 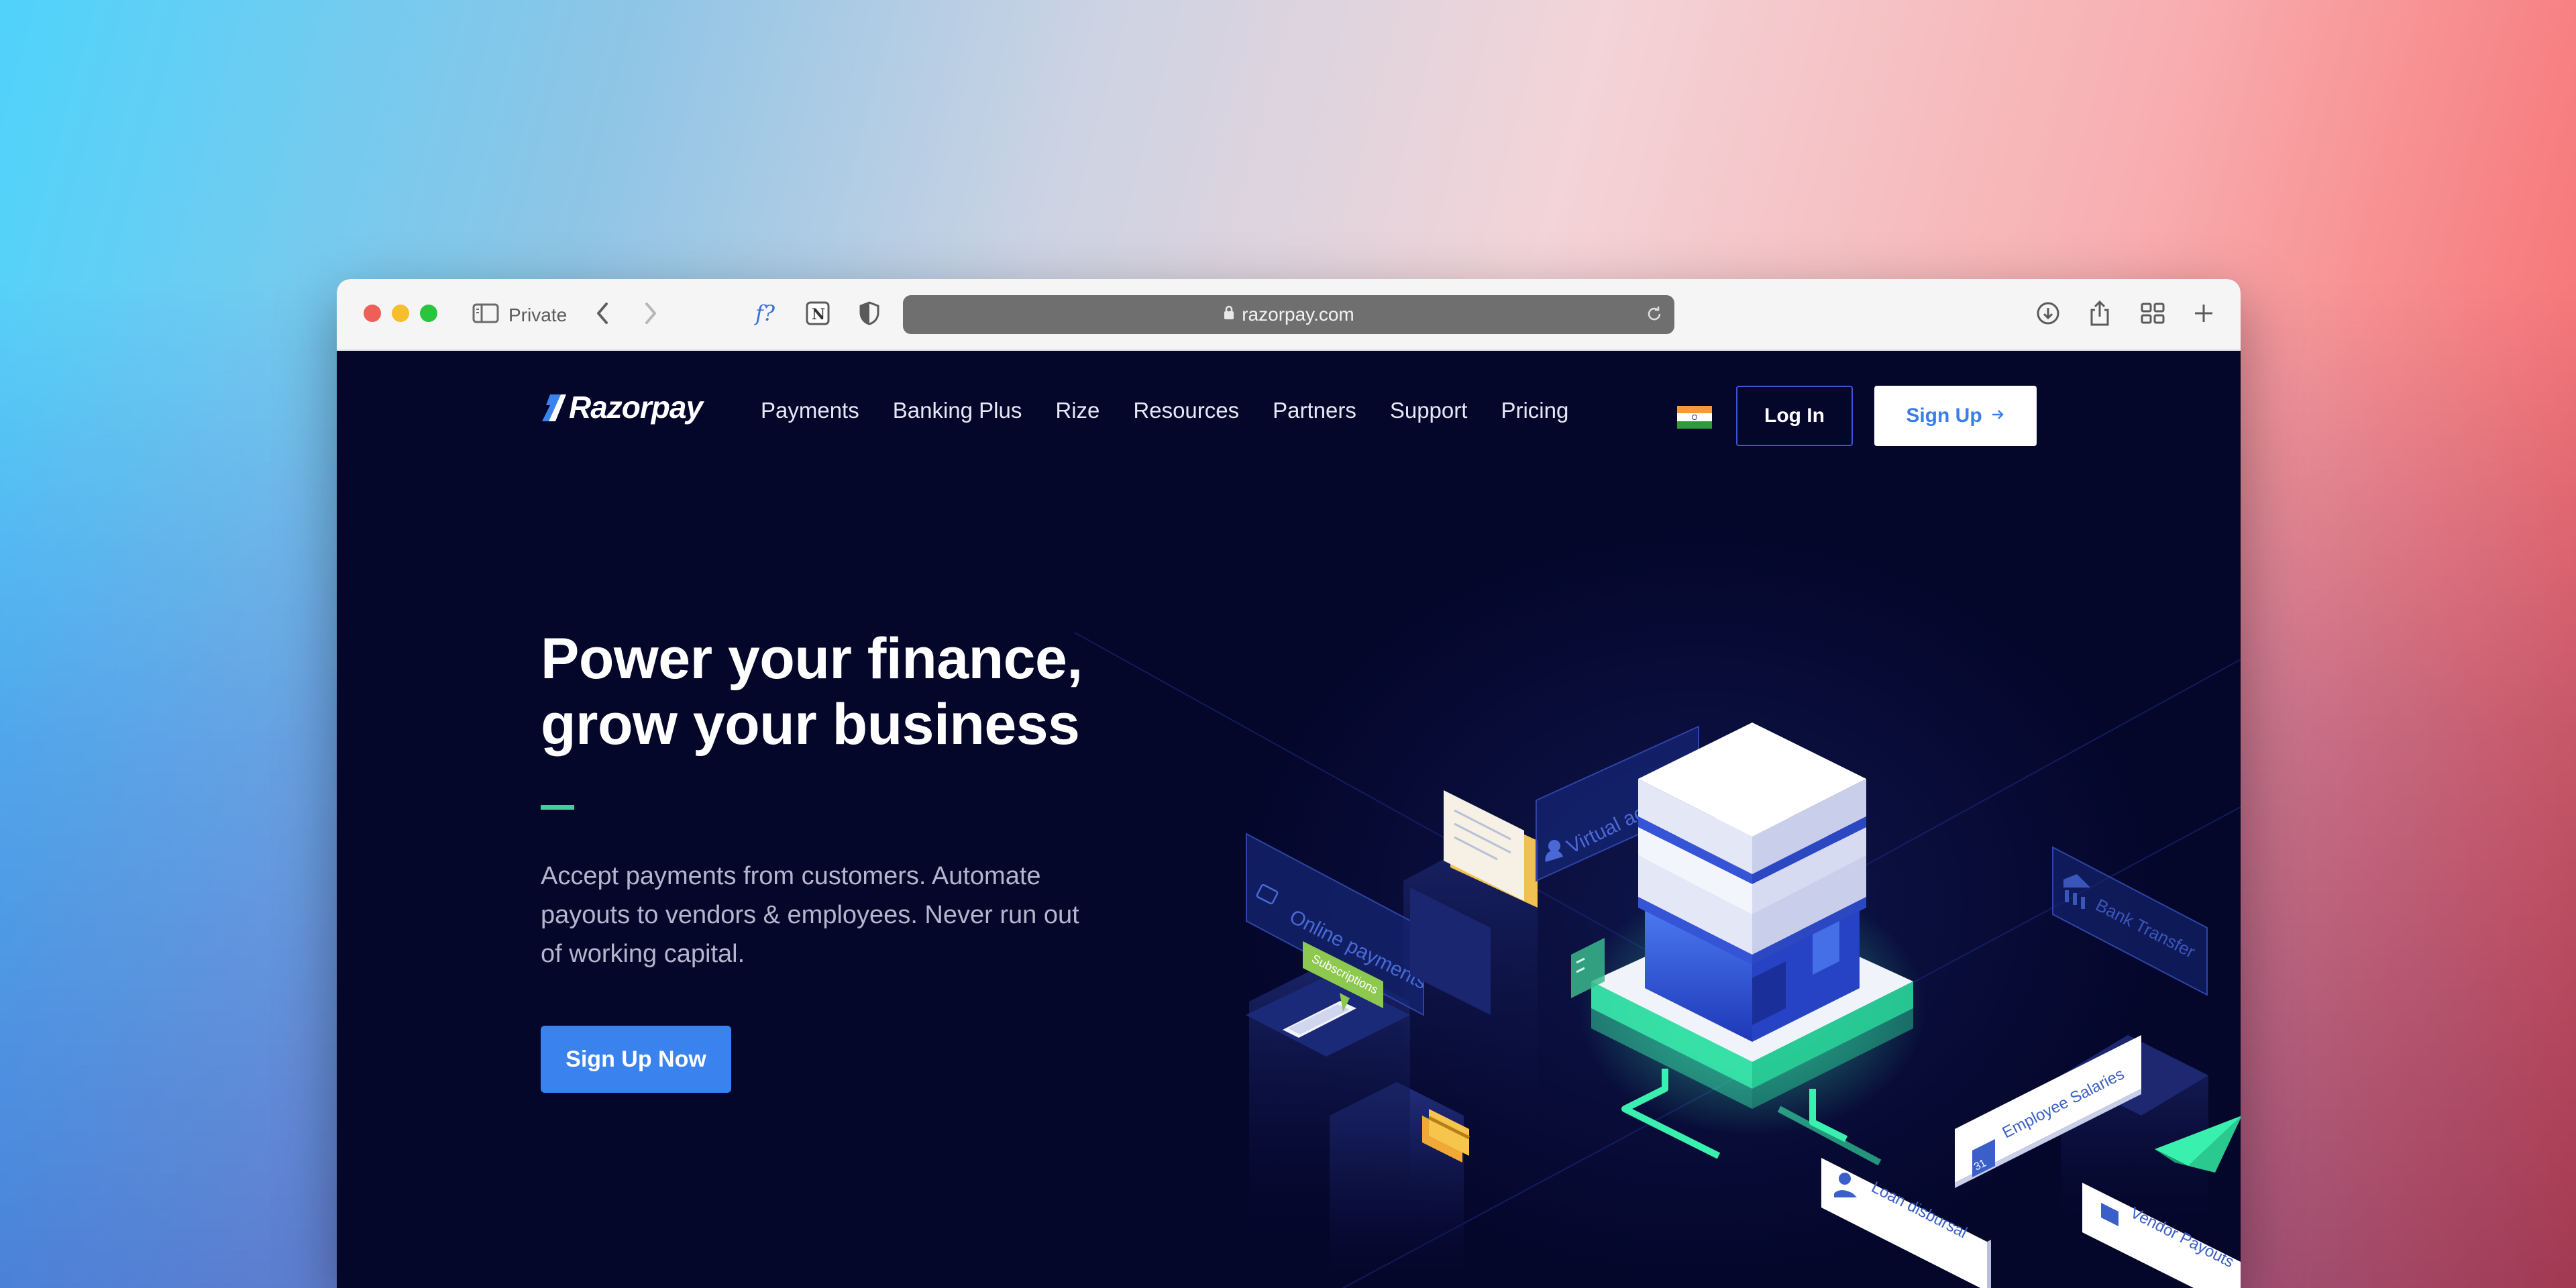 I want to click on nav-item-rize: Rize, so click(x=1077, y=410).